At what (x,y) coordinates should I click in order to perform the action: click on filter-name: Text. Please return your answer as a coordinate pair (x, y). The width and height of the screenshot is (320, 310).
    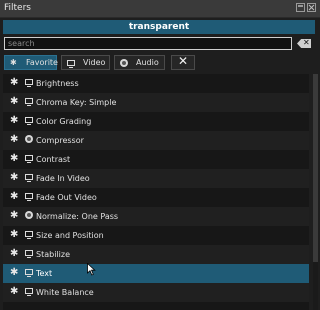
    Looking at the image, I should click on (44, 273).